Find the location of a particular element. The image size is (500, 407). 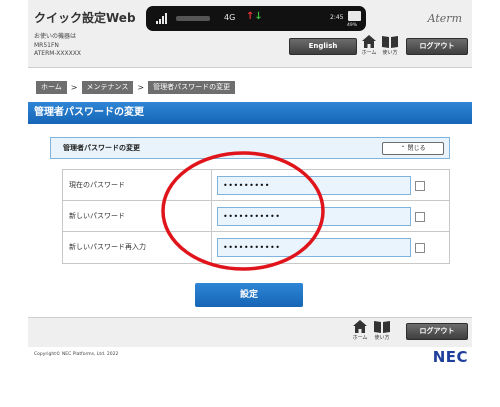

device-info: お使いの機器は MR51FN ATERM-XXXXXX is located at coordinates (57, 46).